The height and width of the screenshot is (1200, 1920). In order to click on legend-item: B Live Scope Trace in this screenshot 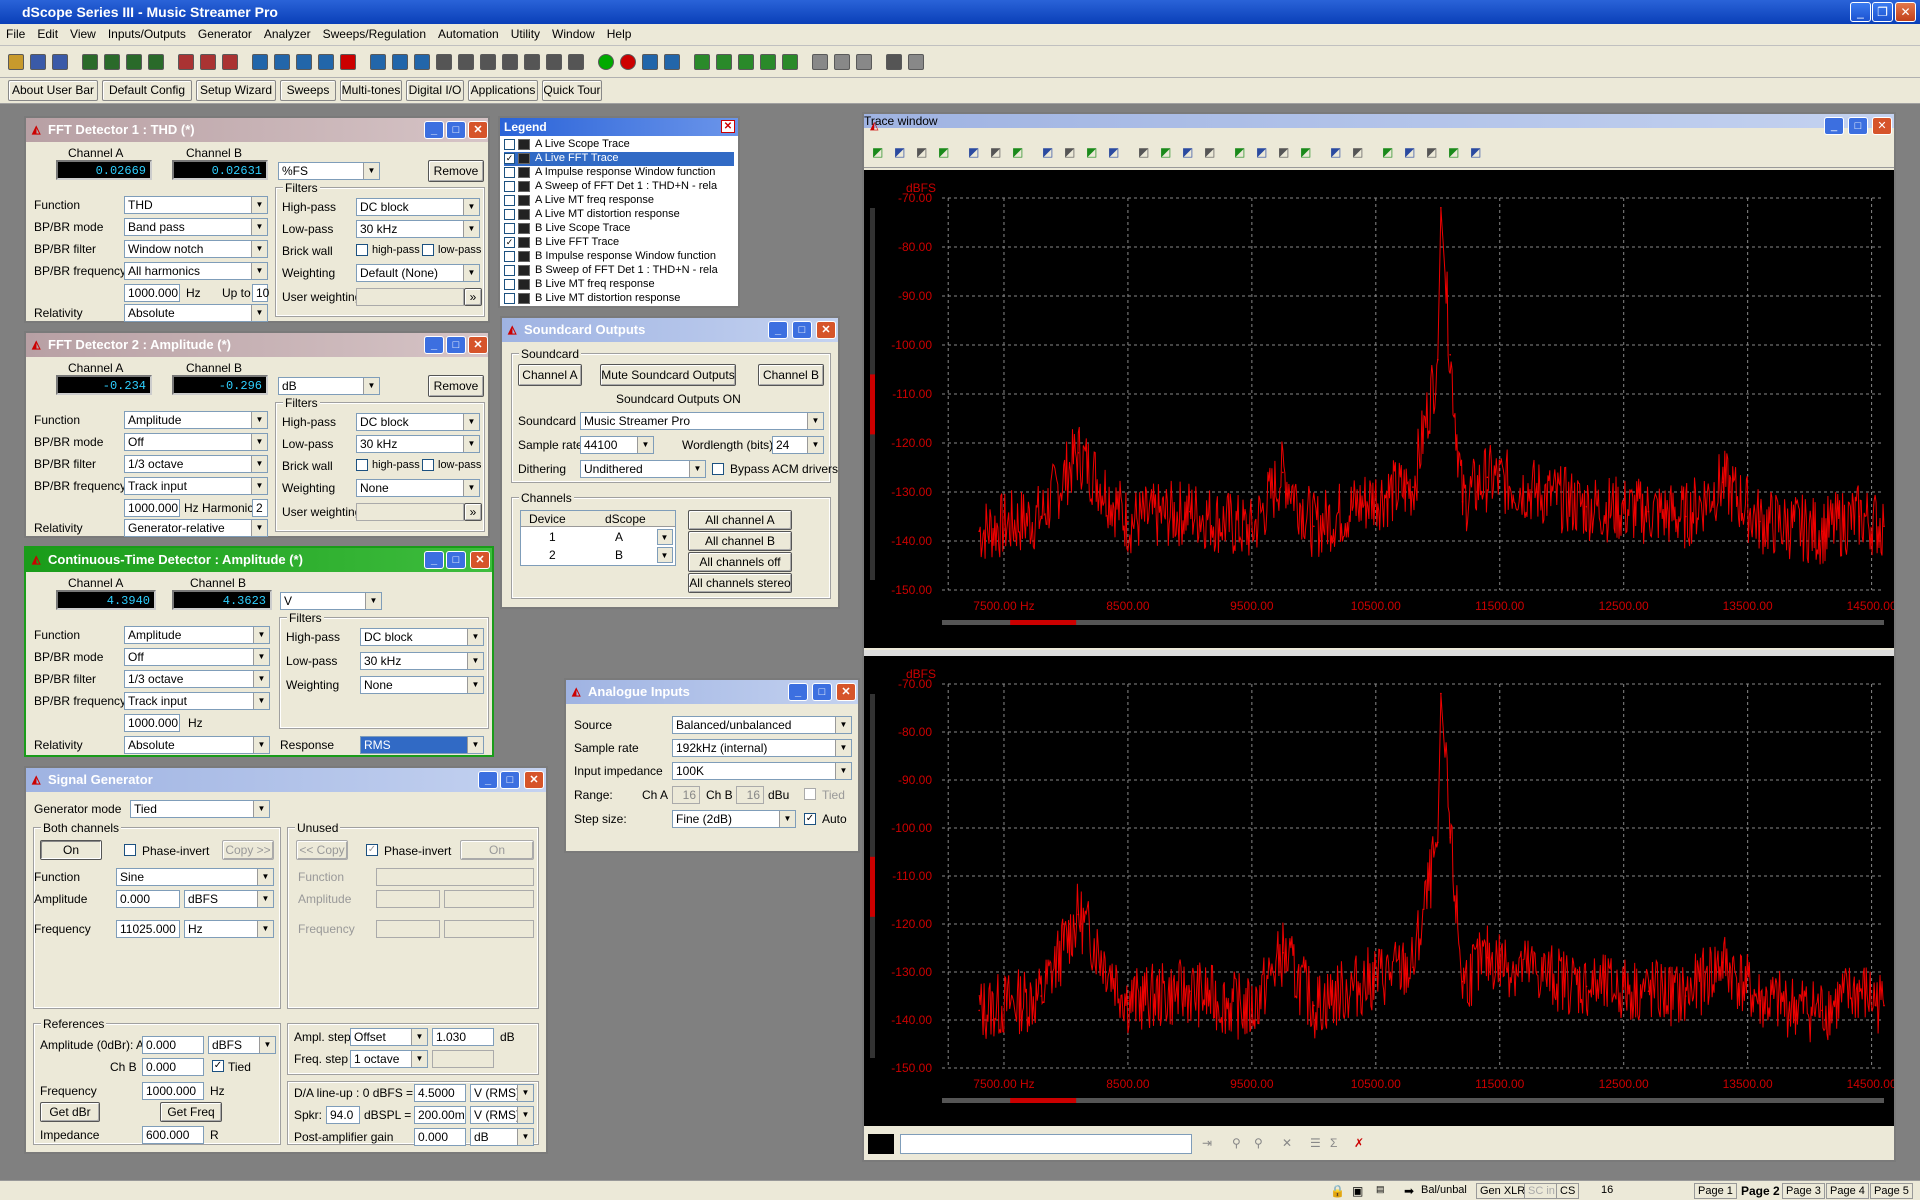, I will do `click(619, 229)`.